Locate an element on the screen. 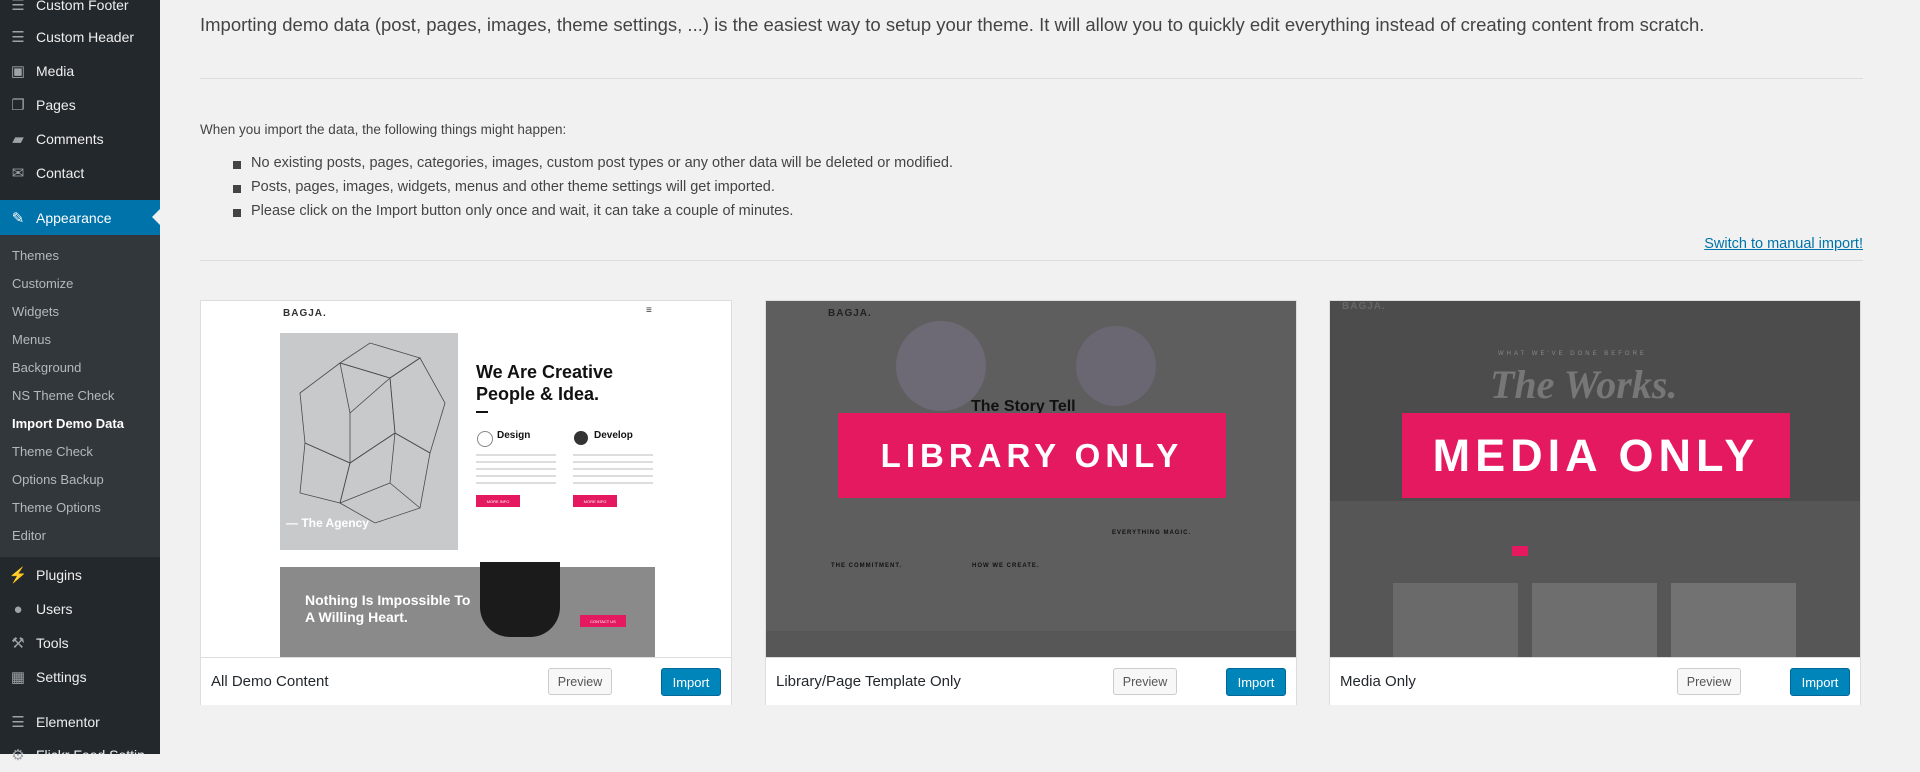 This screenshot has height=772, width=1920. tagline: WHAT WE'VE DONE BEFORE is located at coordinates (1572, 354).